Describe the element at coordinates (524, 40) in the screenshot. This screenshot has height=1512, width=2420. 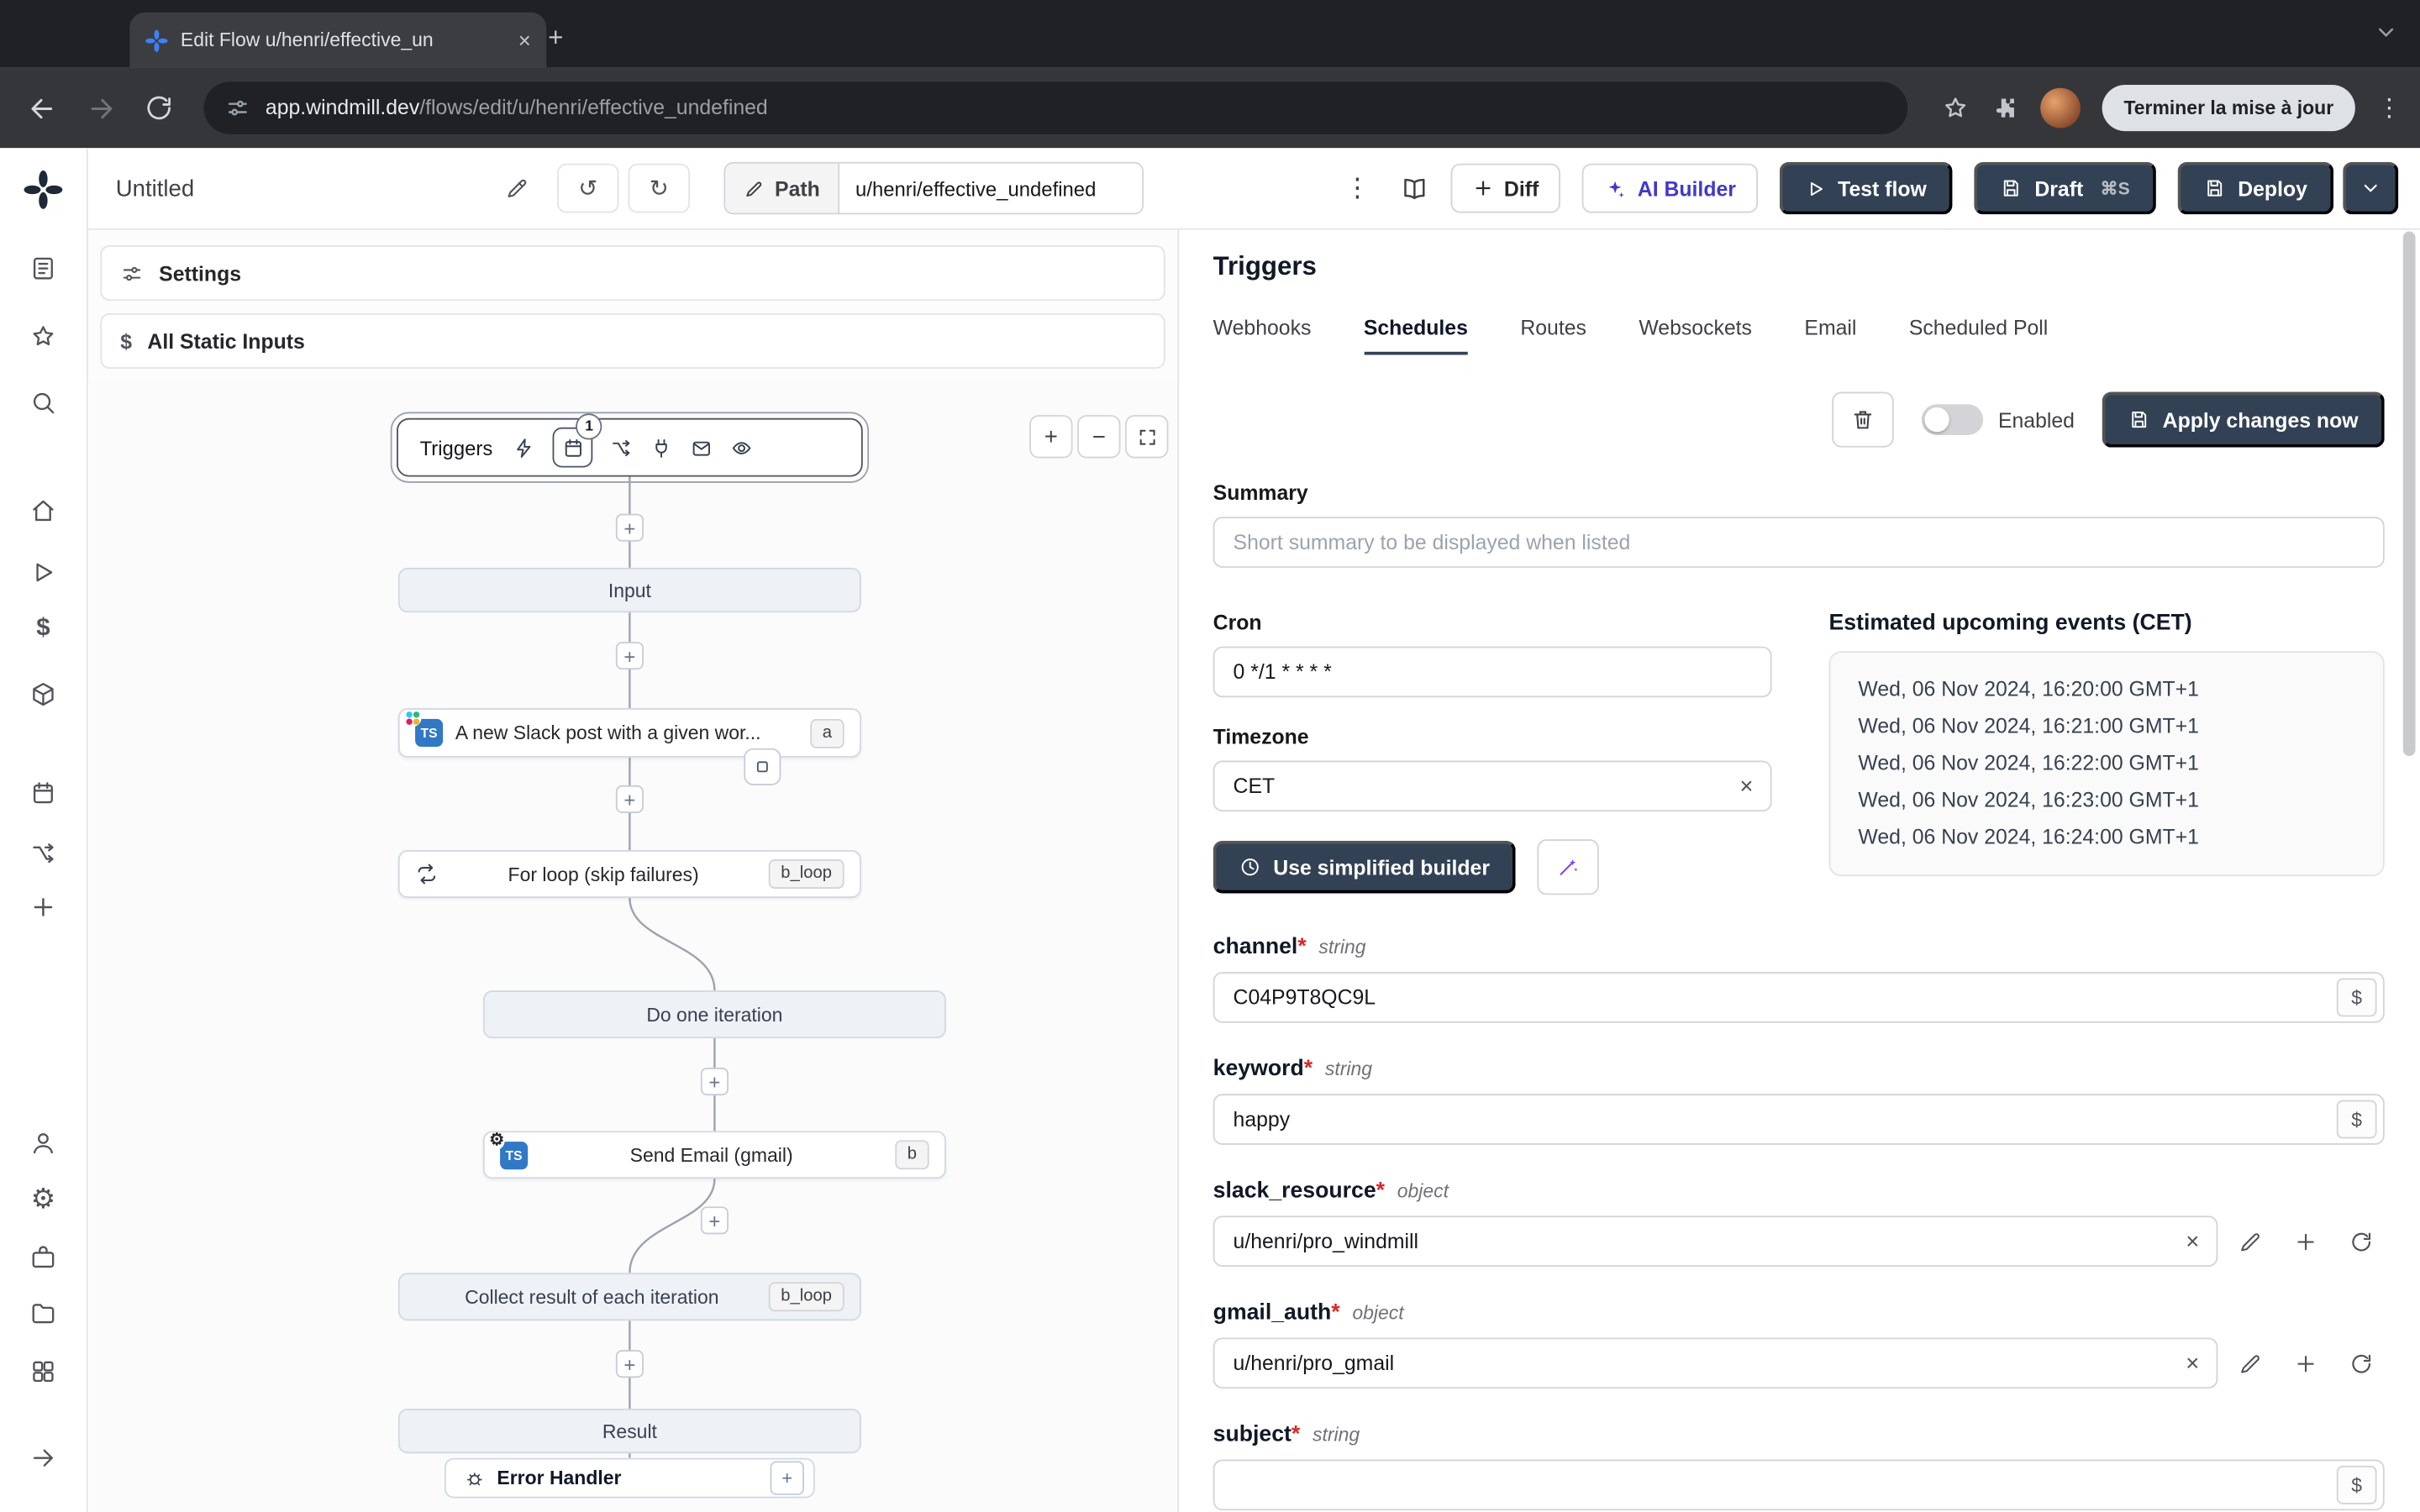
I see `tab-close-icon: ×` at that location.